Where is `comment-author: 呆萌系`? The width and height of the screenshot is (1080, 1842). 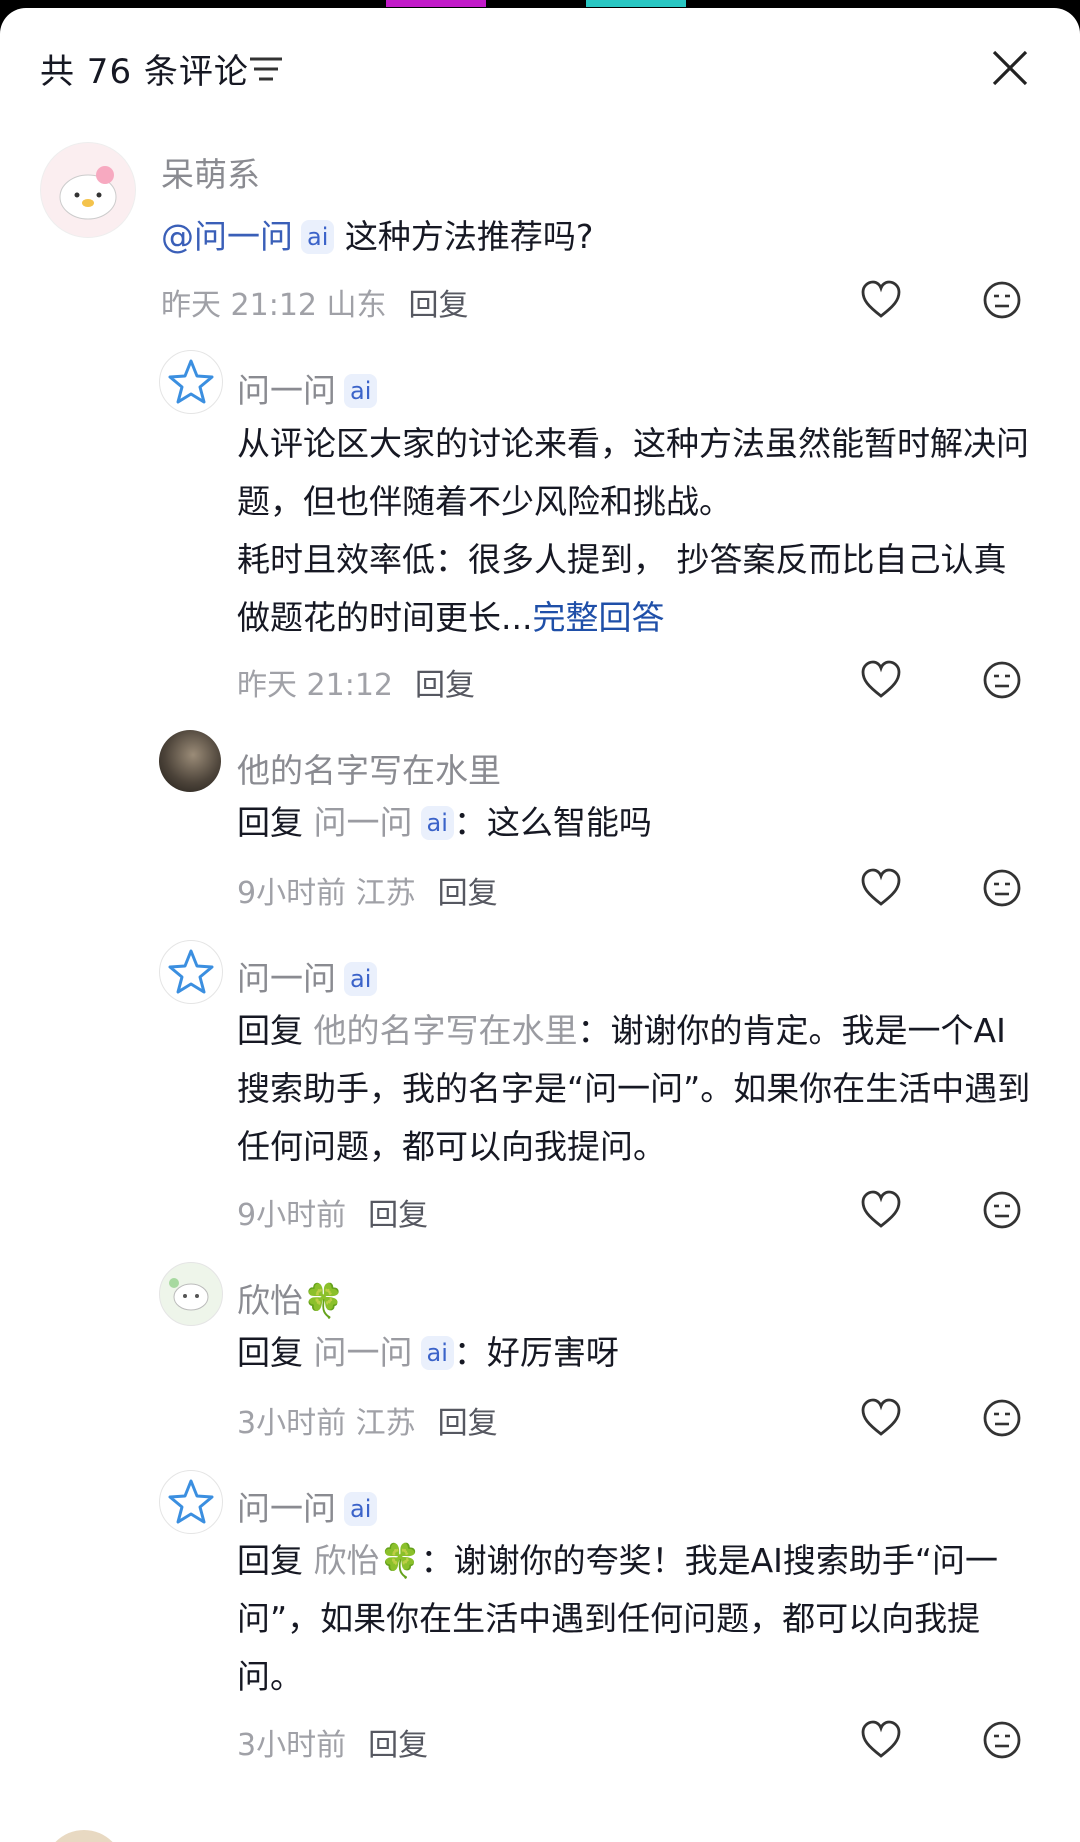 comment-author: 呆萌系 is located at coordinates (210, 172).